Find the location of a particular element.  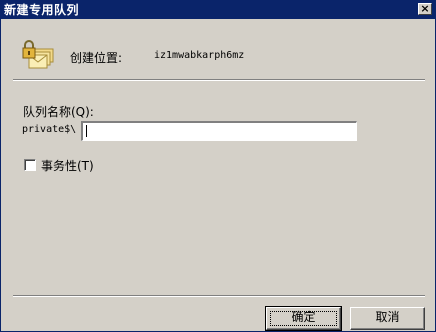

cancel-button: 取消 is located at coordinates (387, 318).